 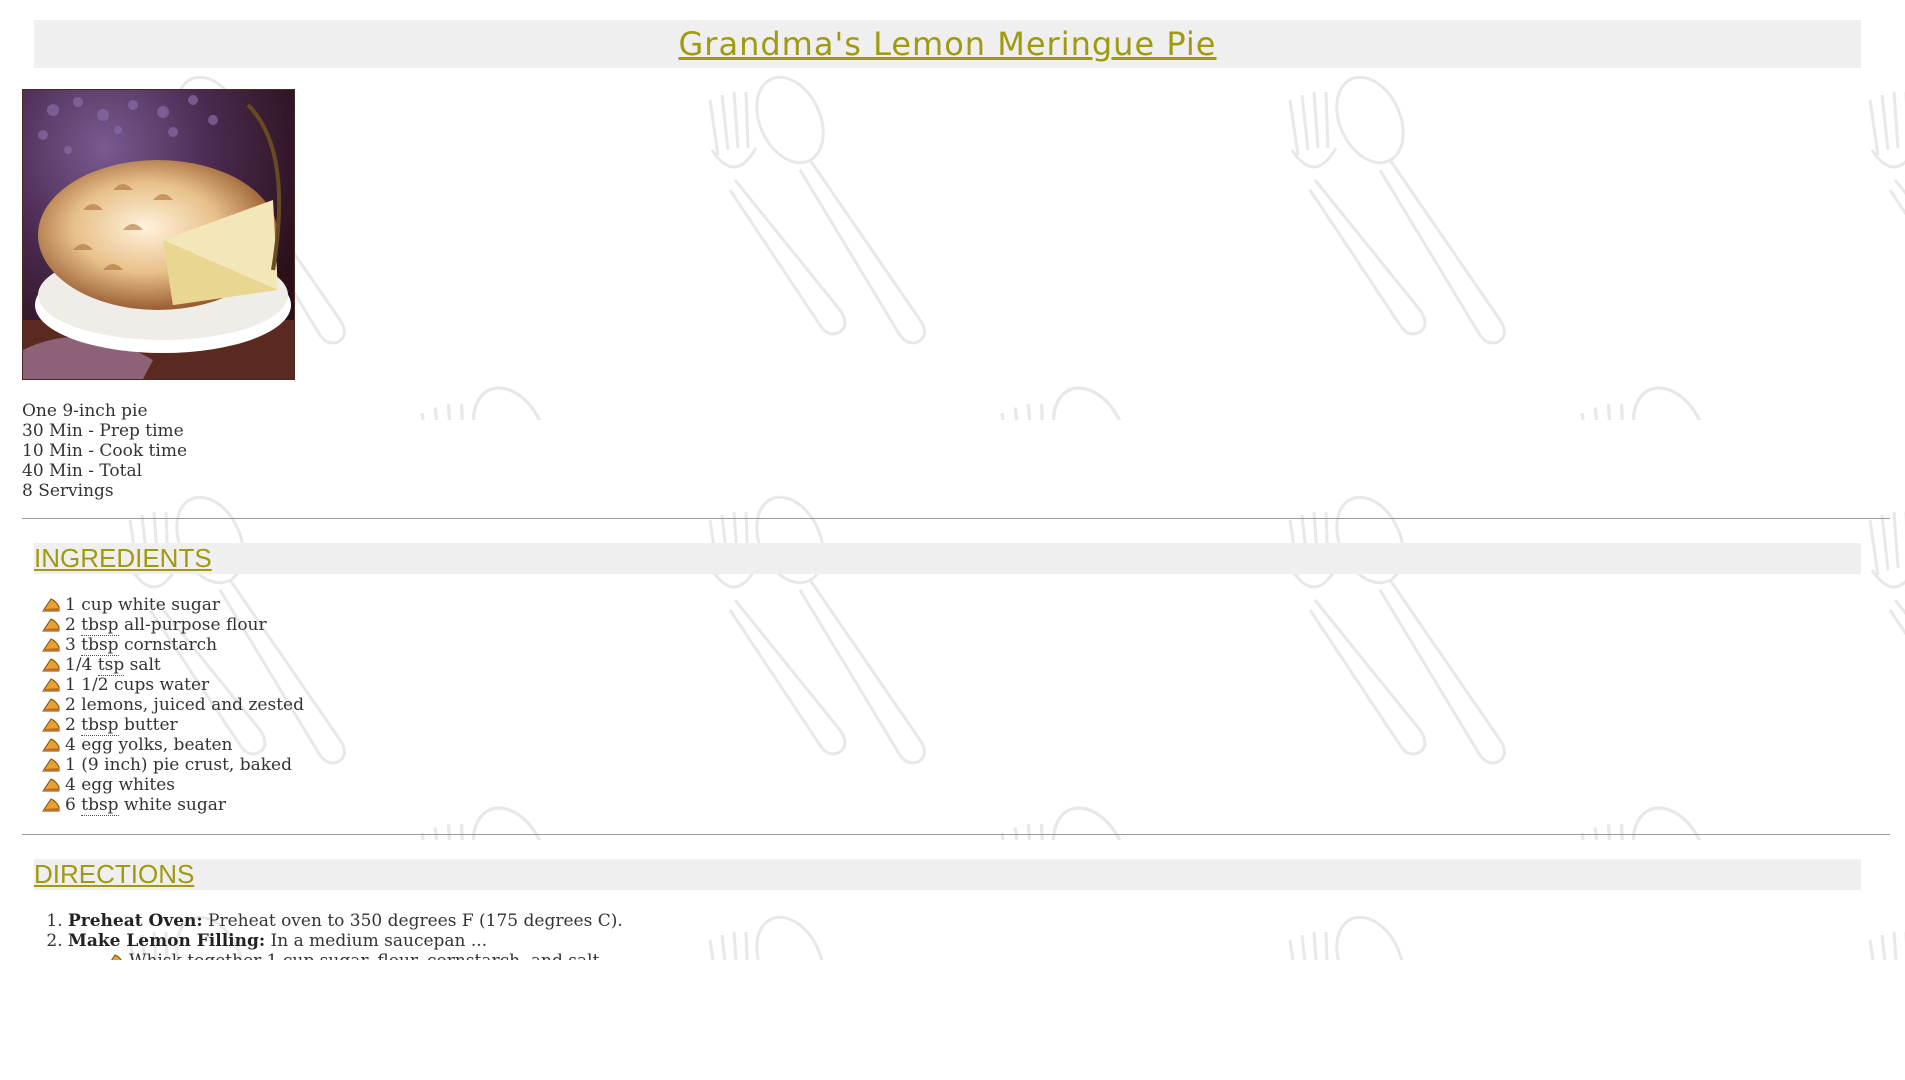 I want to click on ingredient-post: butter, so click(x=148, y=725).